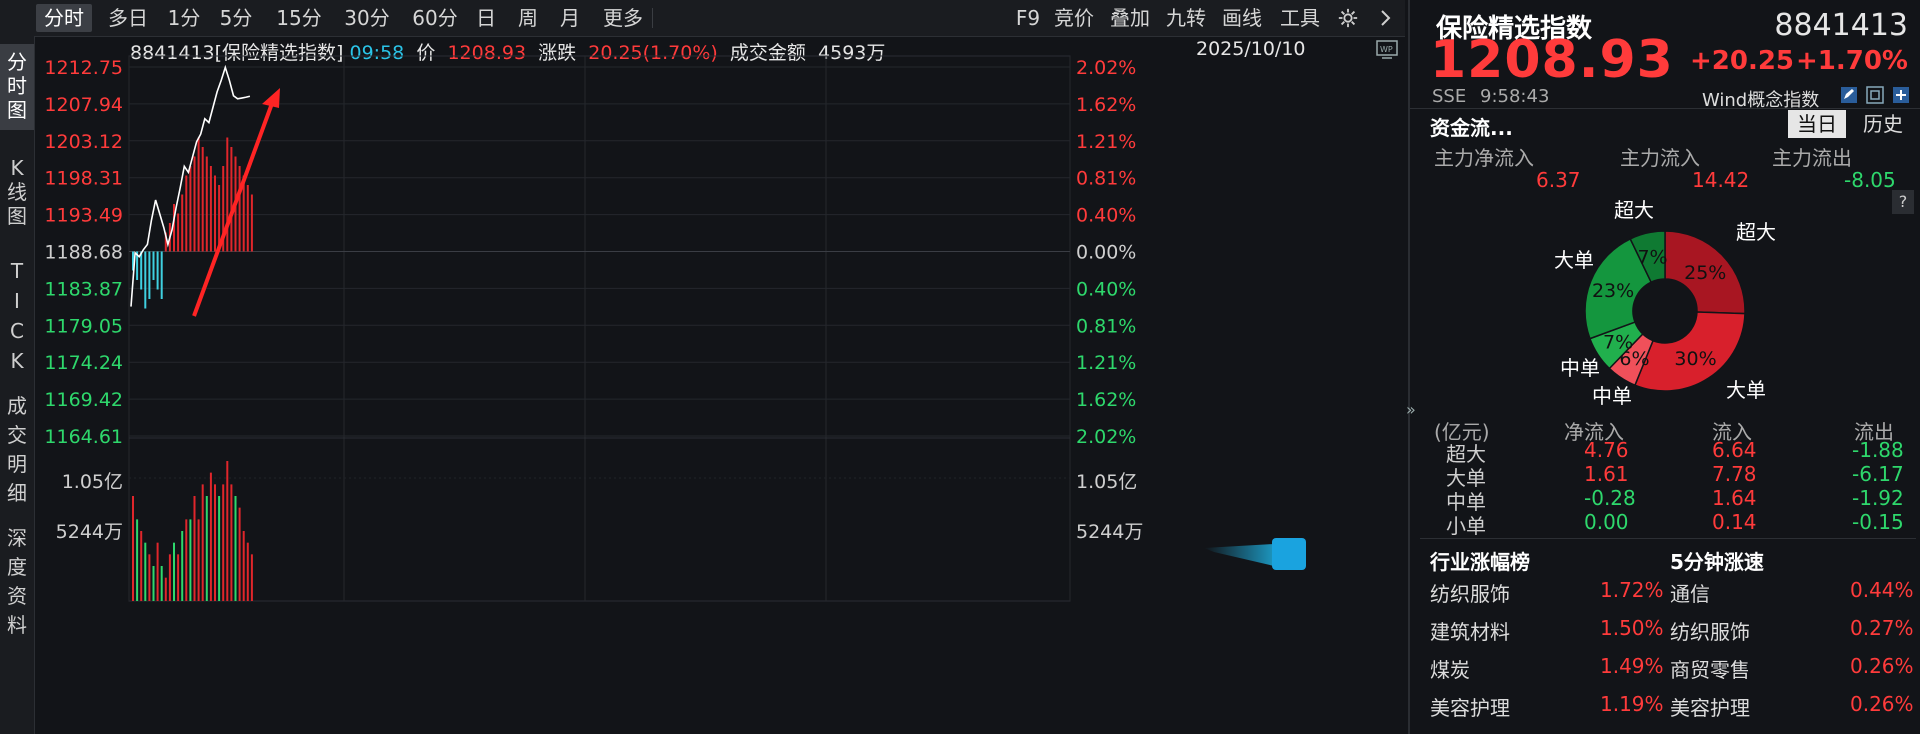  I want to click on volume-tick-right: 1.05亿, so click(1106, 482).